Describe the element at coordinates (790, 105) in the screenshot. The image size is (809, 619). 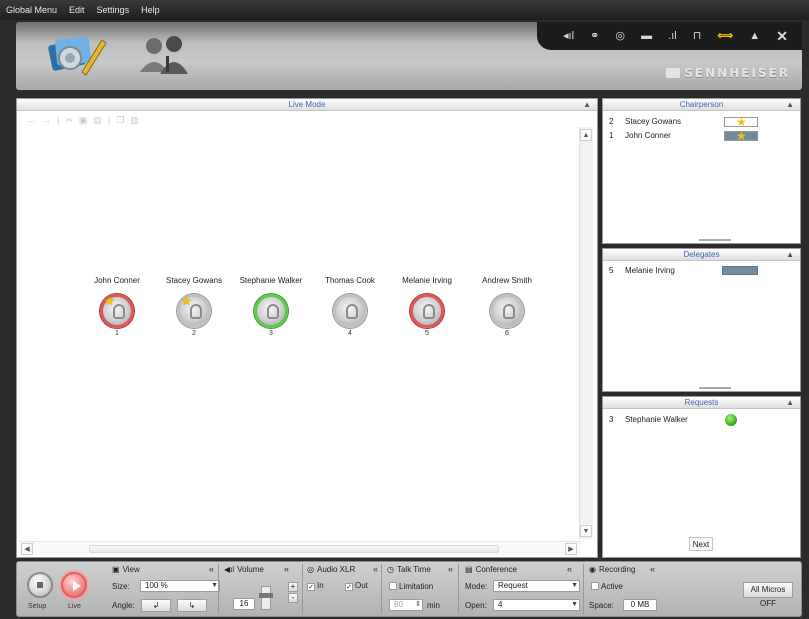
I see `collapse-chair-icon: ▲` at that location.